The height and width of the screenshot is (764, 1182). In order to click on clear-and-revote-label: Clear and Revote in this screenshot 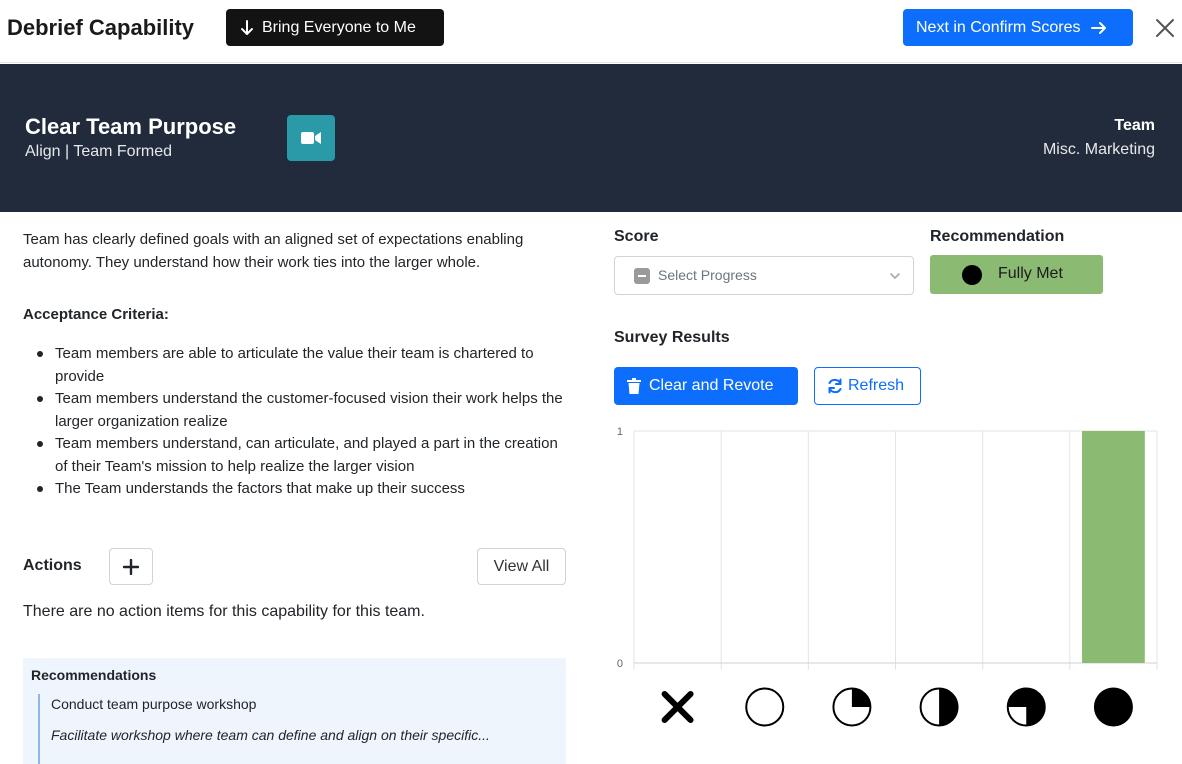, I will do `click(711, 385)`.